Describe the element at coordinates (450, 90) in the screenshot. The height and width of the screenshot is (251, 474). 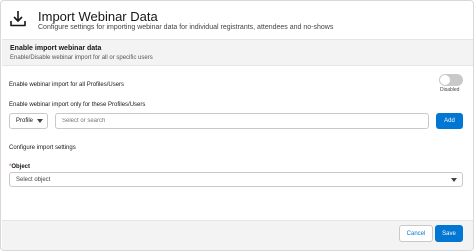
I see `toggle-state-label: Disabled` at that location.